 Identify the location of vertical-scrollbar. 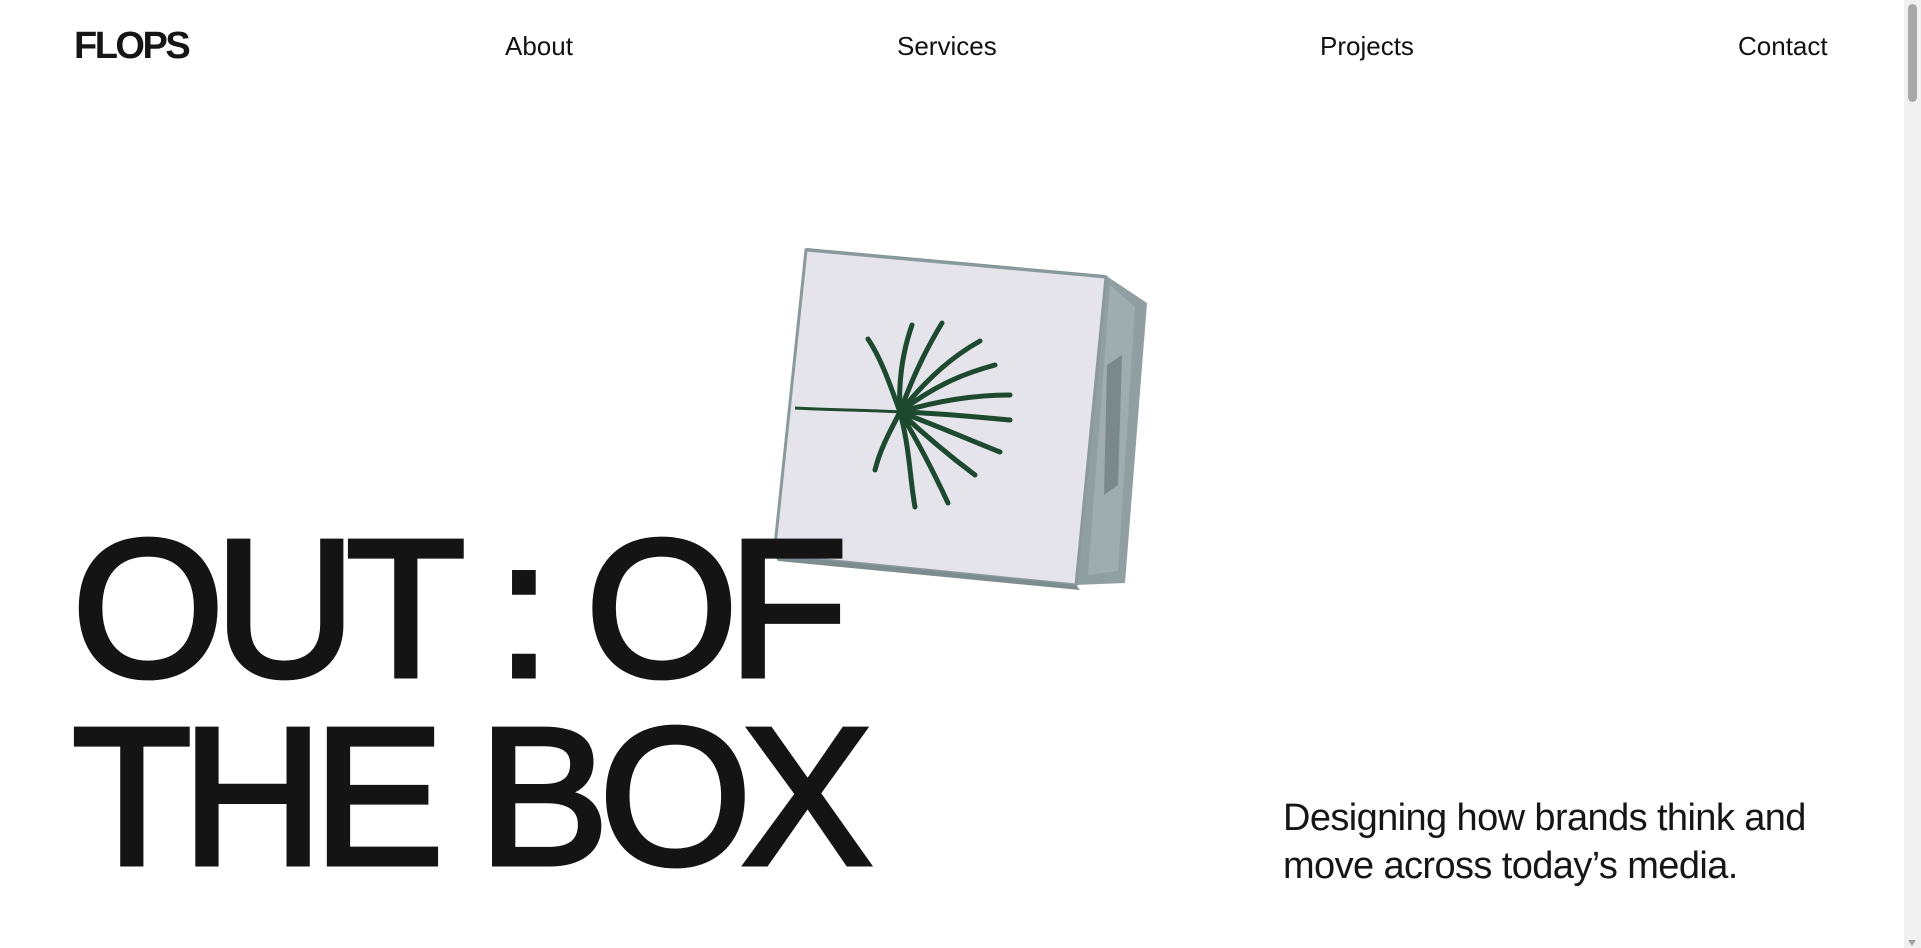
(1912, 474).